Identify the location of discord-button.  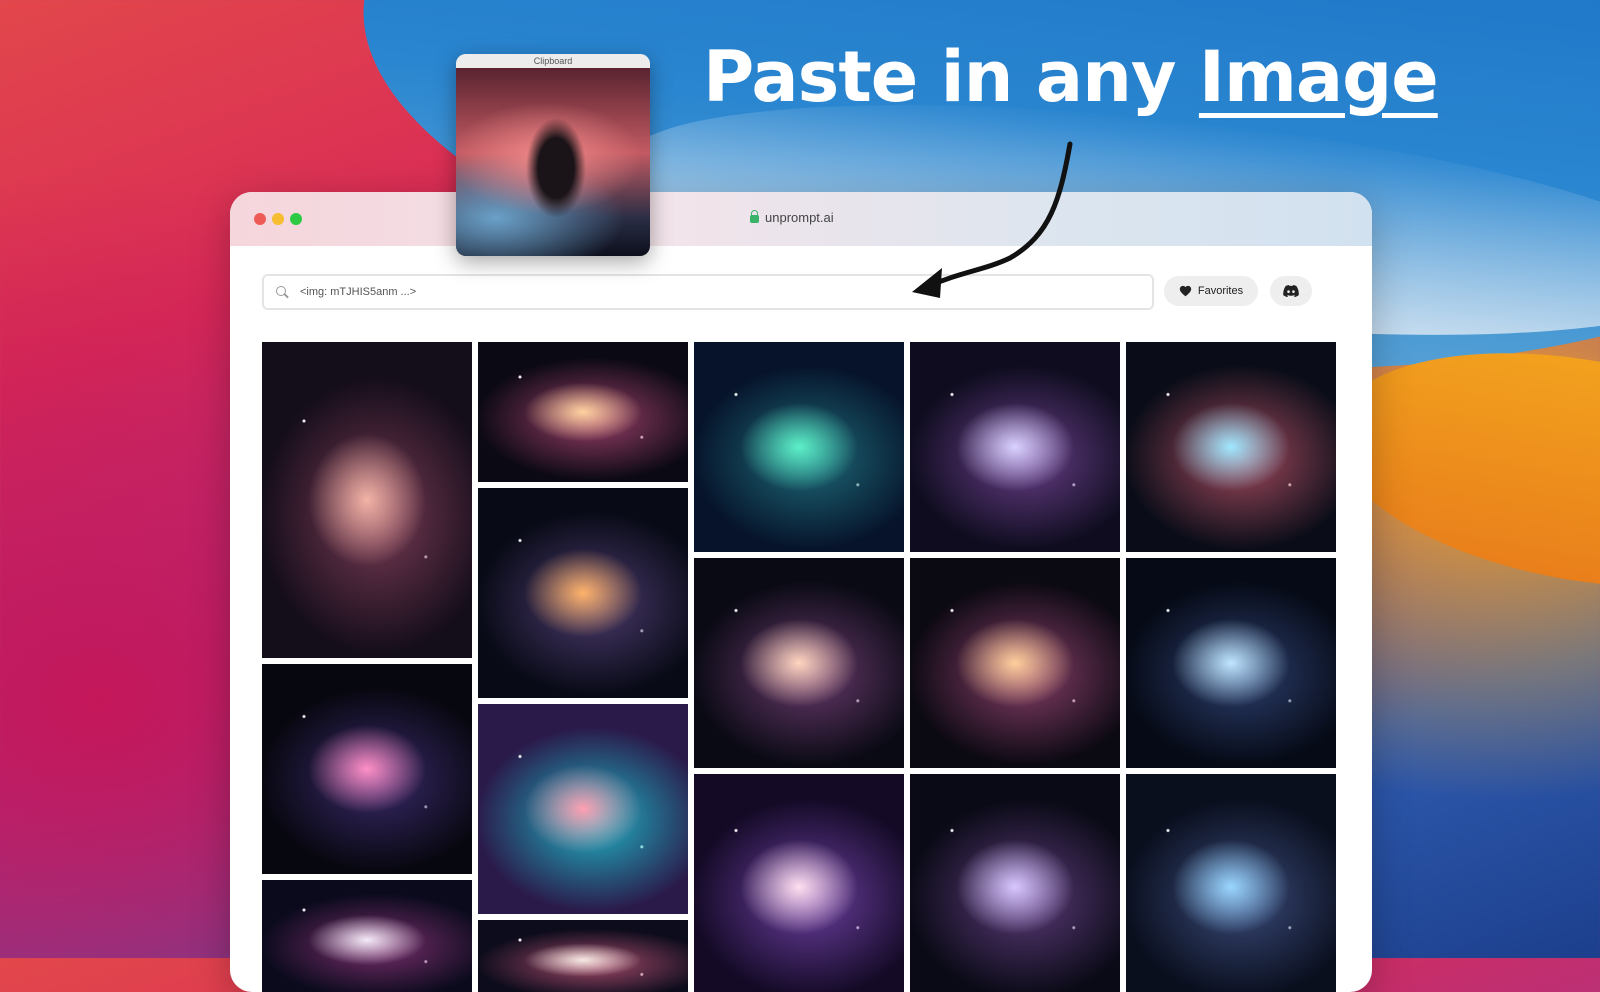
(1291, 291).